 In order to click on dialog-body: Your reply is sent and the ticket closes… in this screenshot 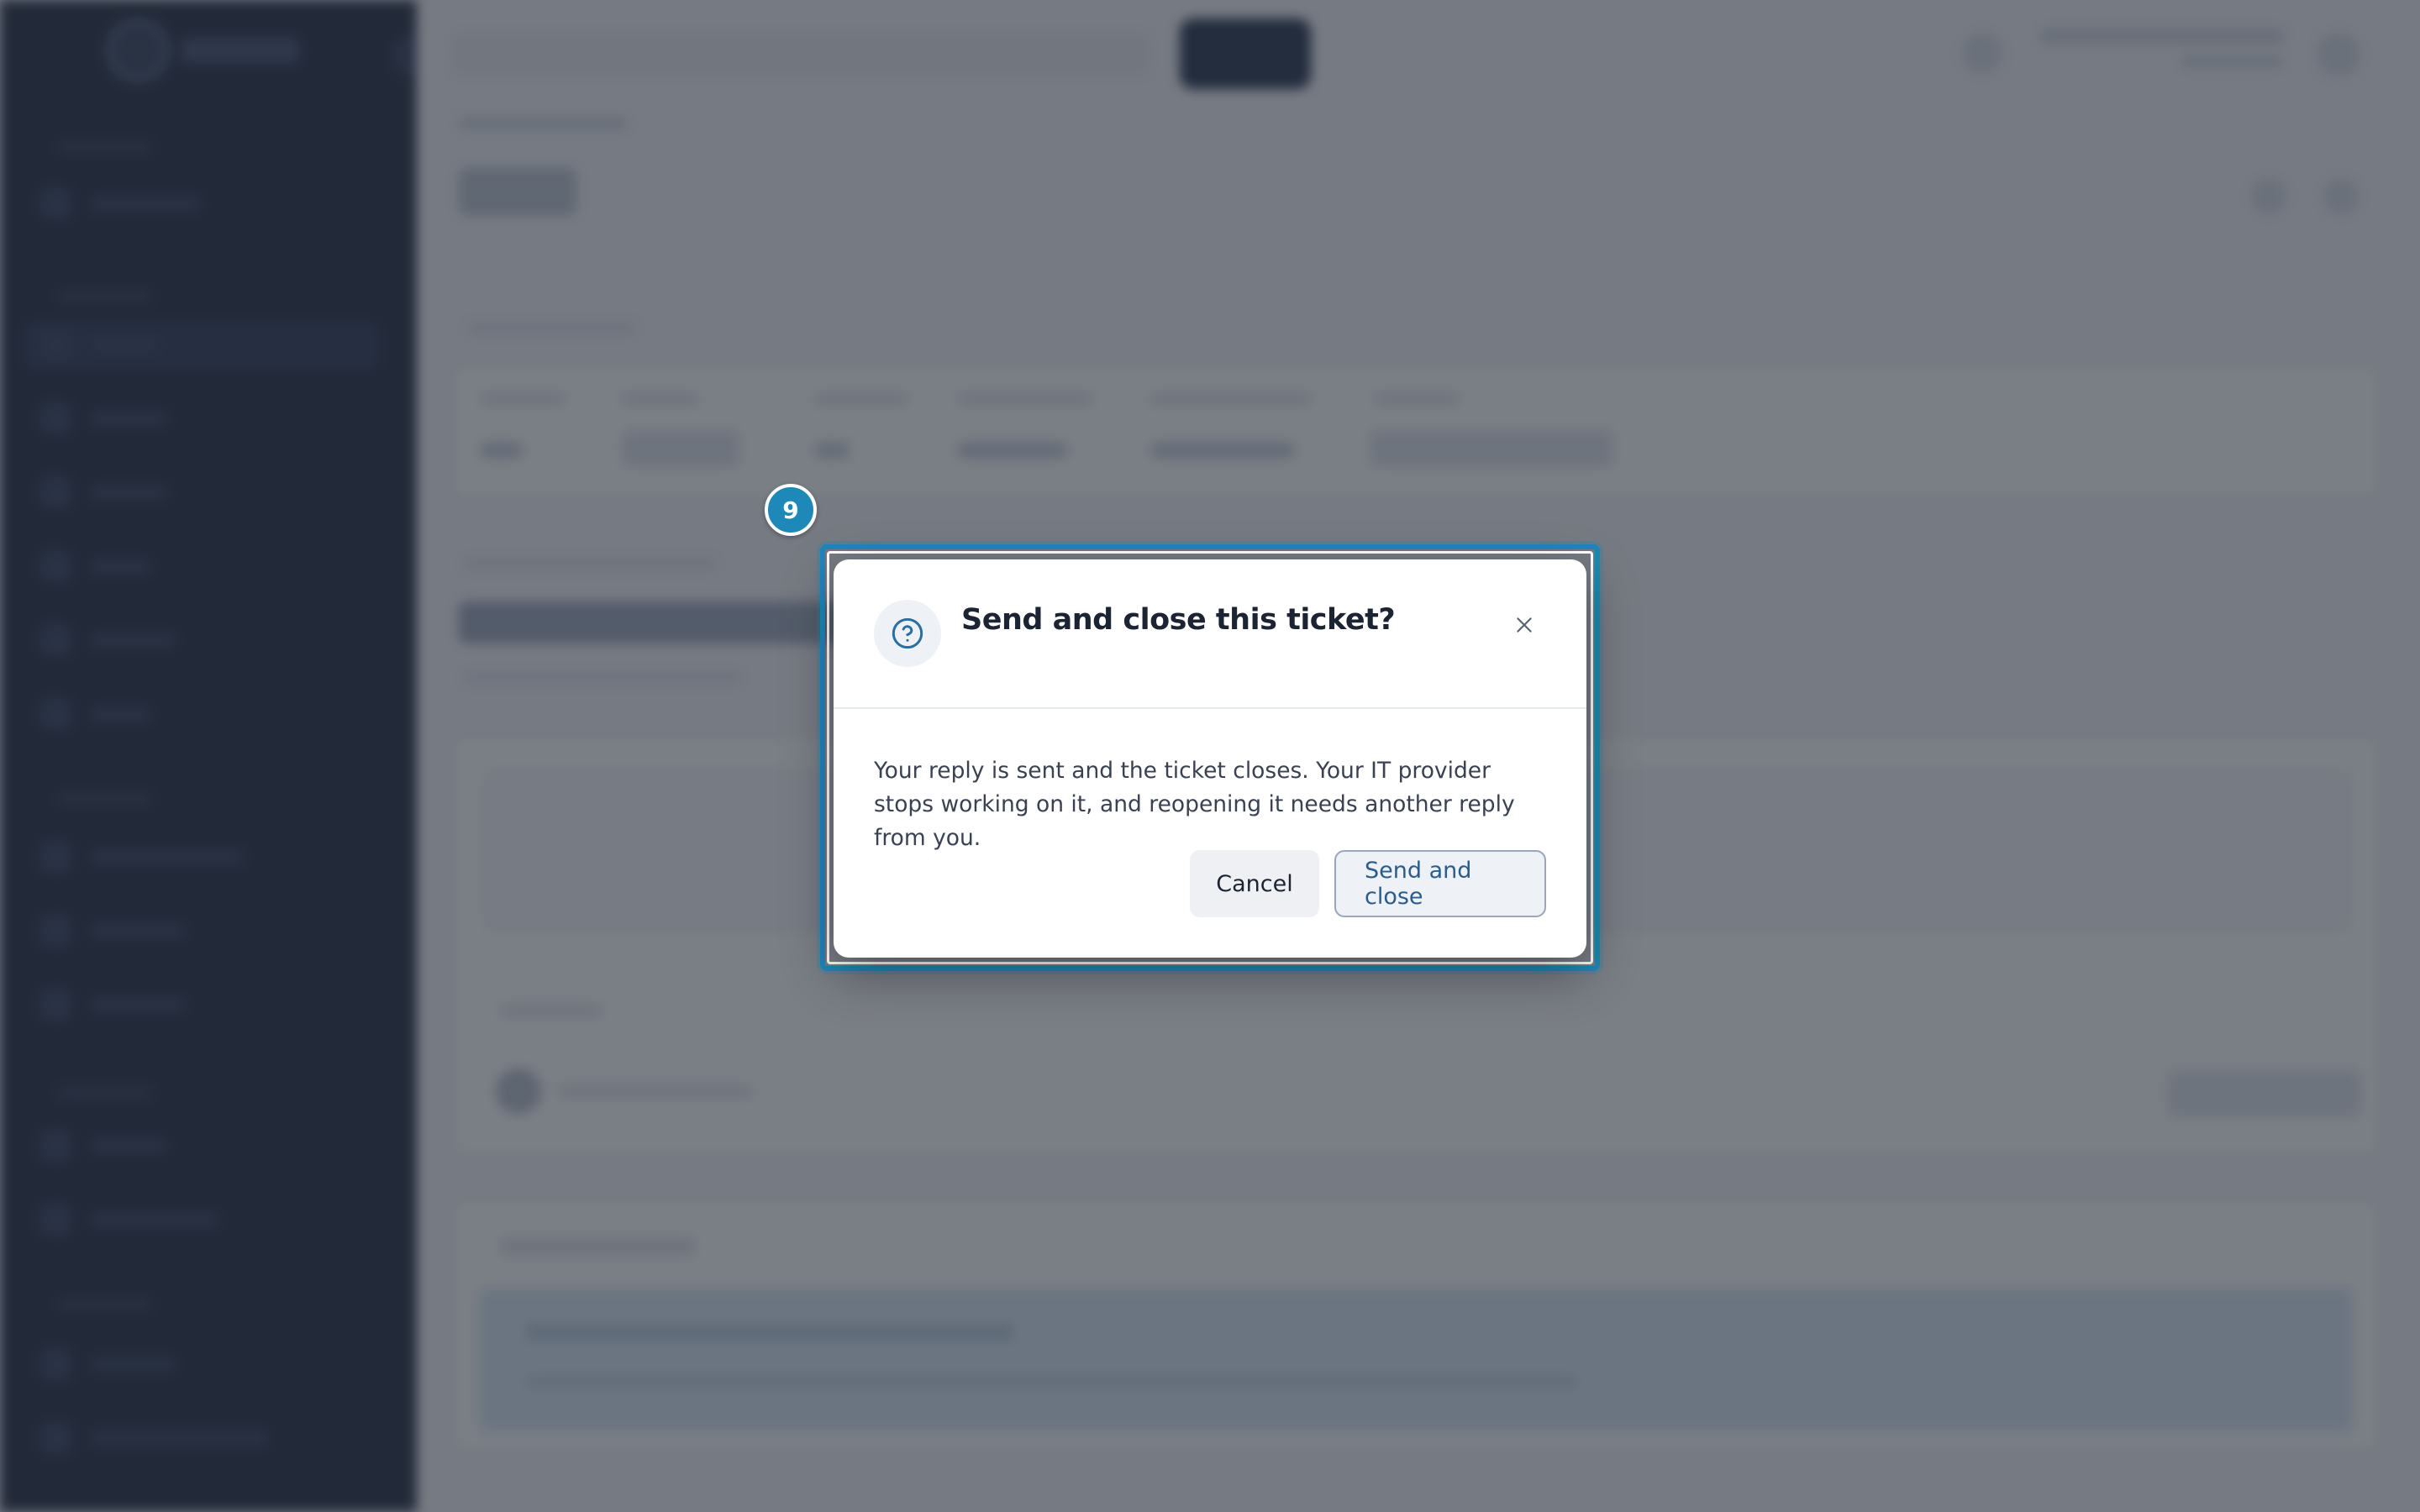, I will do `click(1195, 804)`.